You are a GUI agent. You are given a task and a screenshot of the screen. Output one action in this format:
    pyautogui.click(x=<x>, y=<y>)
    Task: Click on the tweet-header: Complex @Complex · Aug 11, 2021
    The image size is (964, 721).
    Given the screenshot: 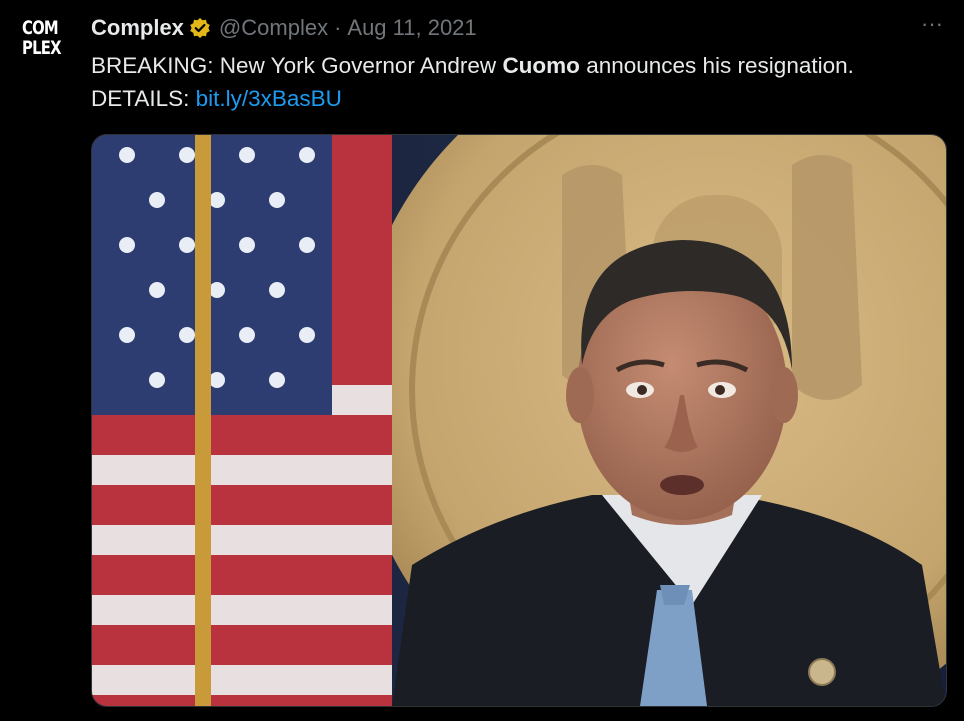 What is the action you would take?
    pyautogui.click(x=284, y=28)
    